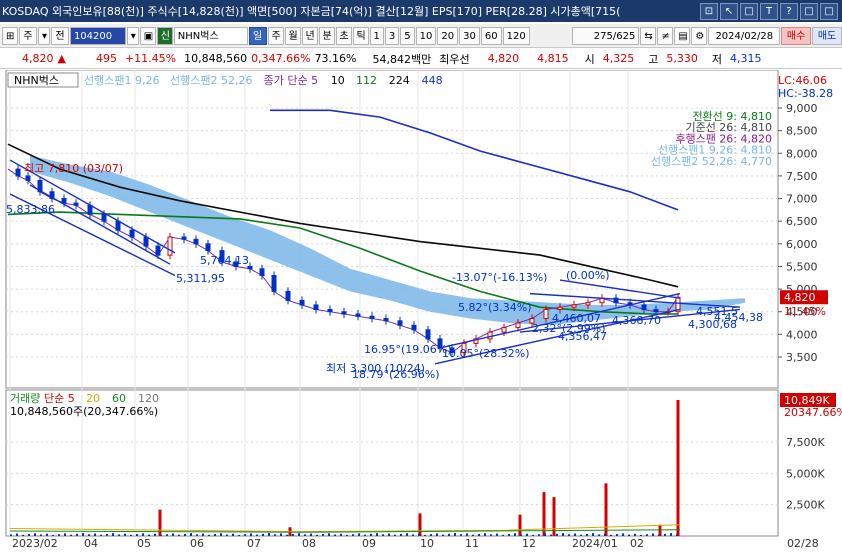 This screenshot has width=842, height=552. What do you see at coordinates (699, 35) in the screenshot?
I see `gear-icon: ⚙` at bounding box center [699, 35].